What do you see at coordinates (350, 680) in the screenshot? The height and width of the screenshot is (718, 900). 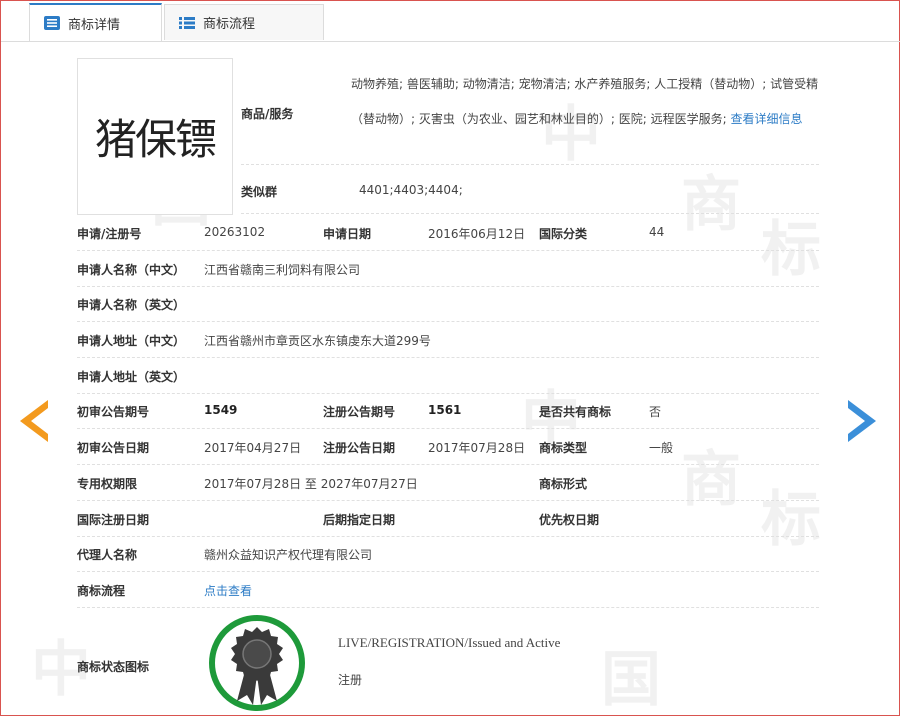 I see `status-cn-text: 注册` at bounding box center [350, 680].